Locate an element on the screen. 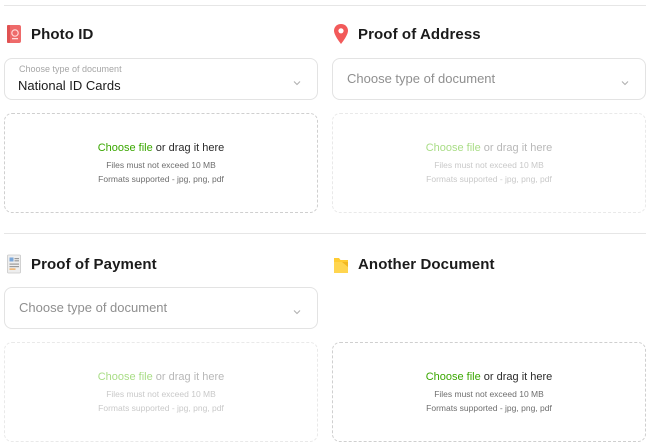  section-title-another-document: Another Document is located at coordinates (426, 264).